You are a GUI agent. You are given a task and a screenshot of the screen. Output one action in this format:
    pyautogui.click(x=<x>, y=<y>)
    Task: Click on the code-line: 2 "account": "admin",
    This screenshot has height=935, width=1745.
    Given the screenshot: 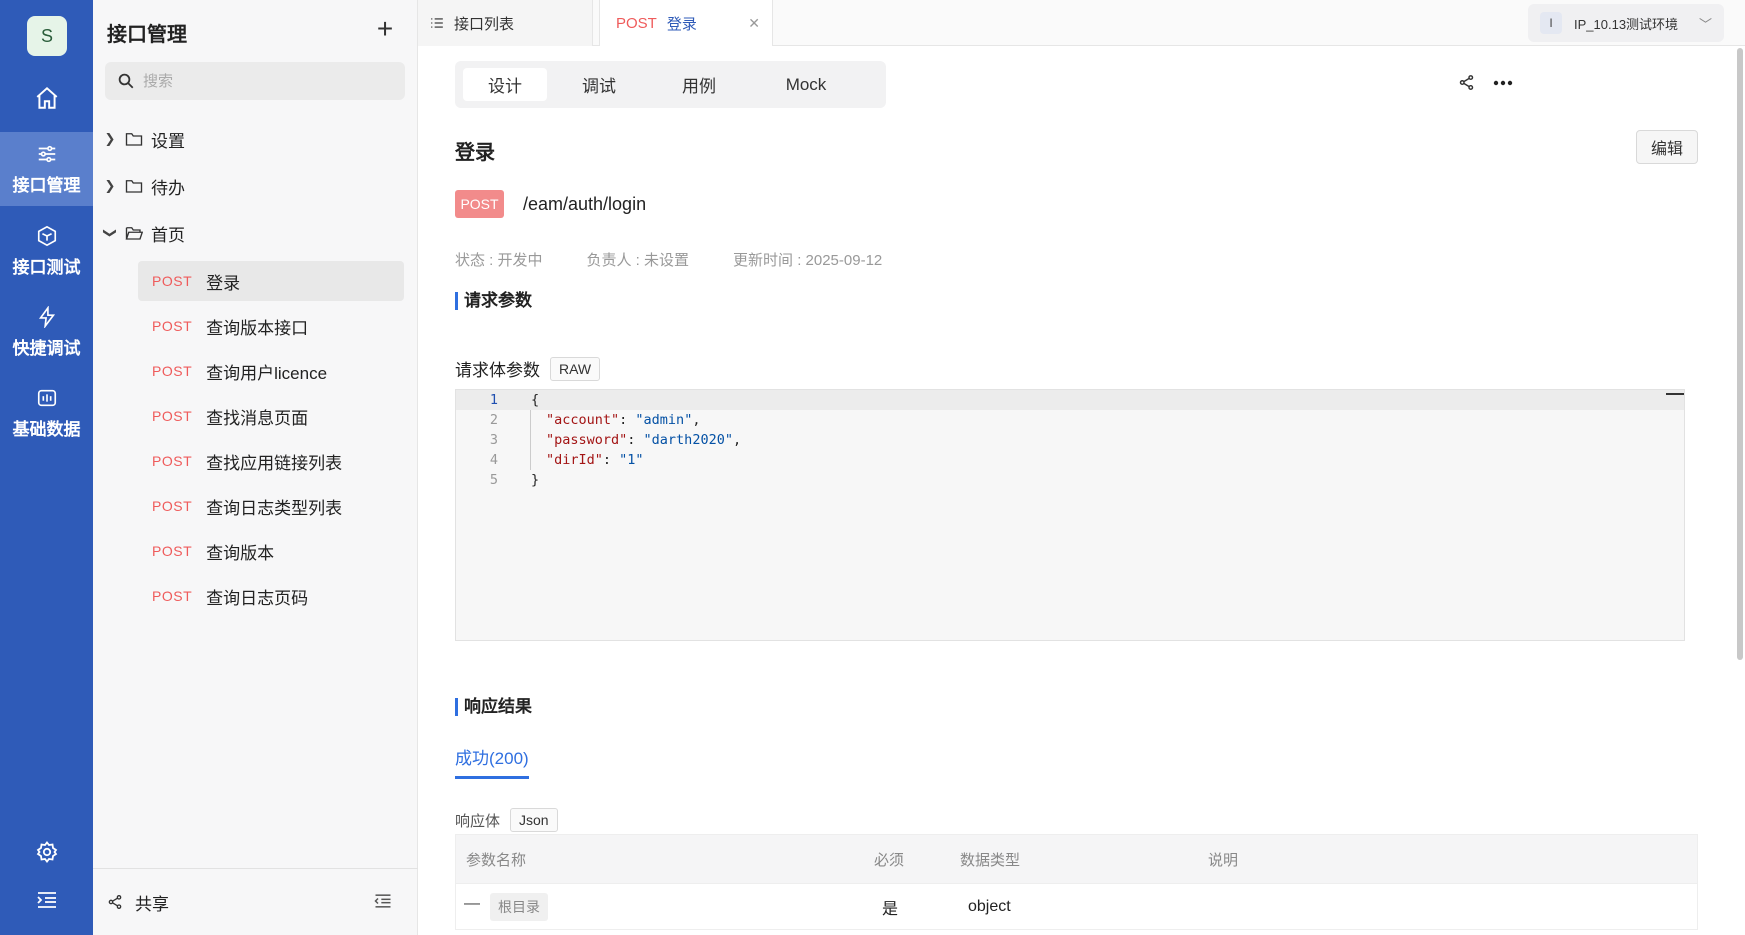 What is the action you would take?
    pyautogui.click(x=578, y=420)
    